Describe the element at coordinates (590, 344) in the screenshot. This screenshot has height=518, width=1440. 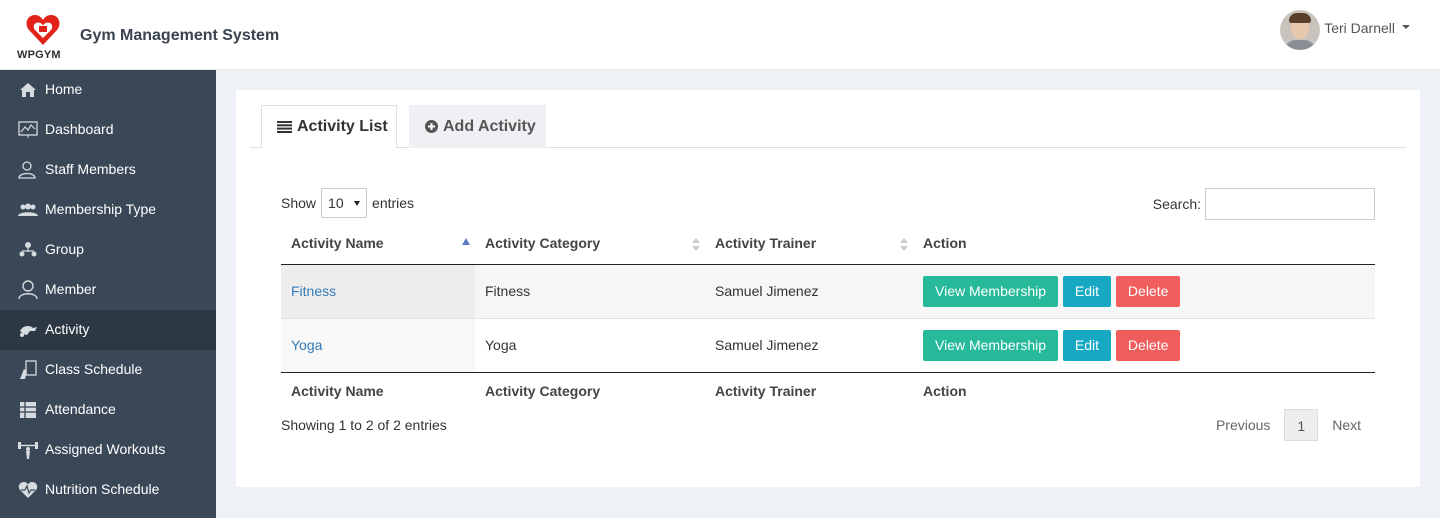
I see `activity-category-cell: Yoga` at that location.